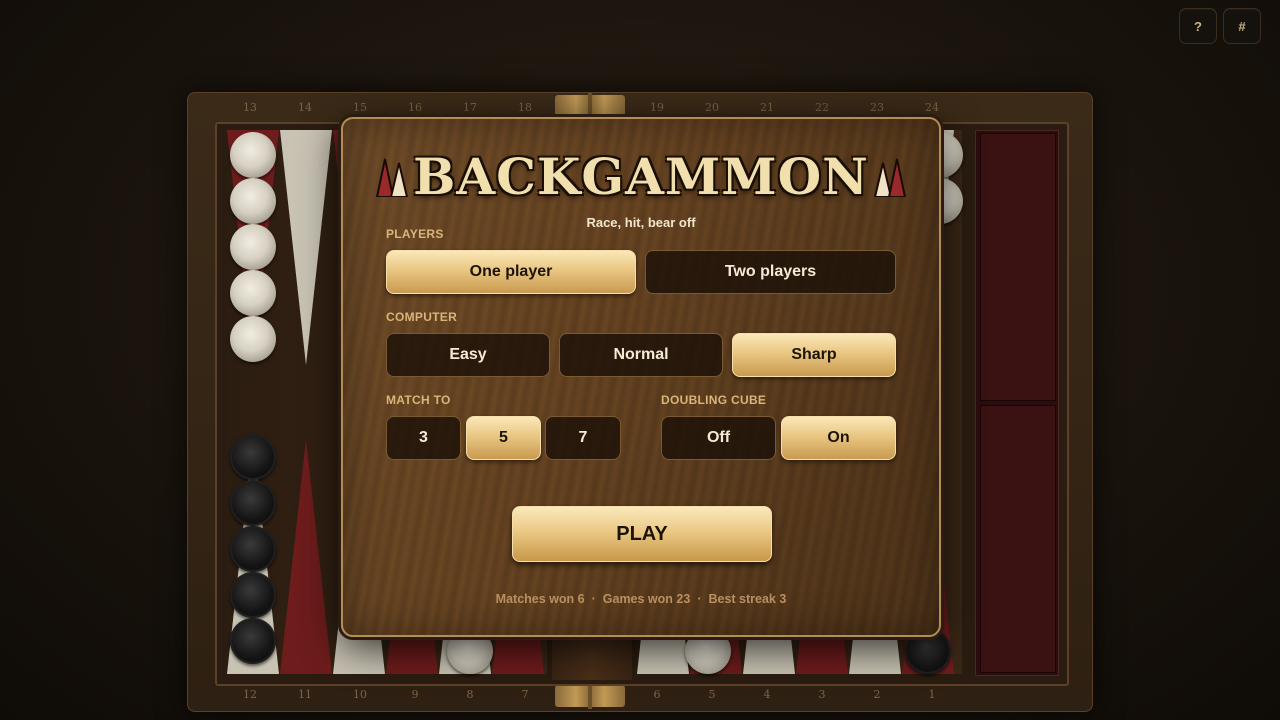 This screenshot has height=720, width=1280. I want to click on help-button: ?, so click(1198, 26).